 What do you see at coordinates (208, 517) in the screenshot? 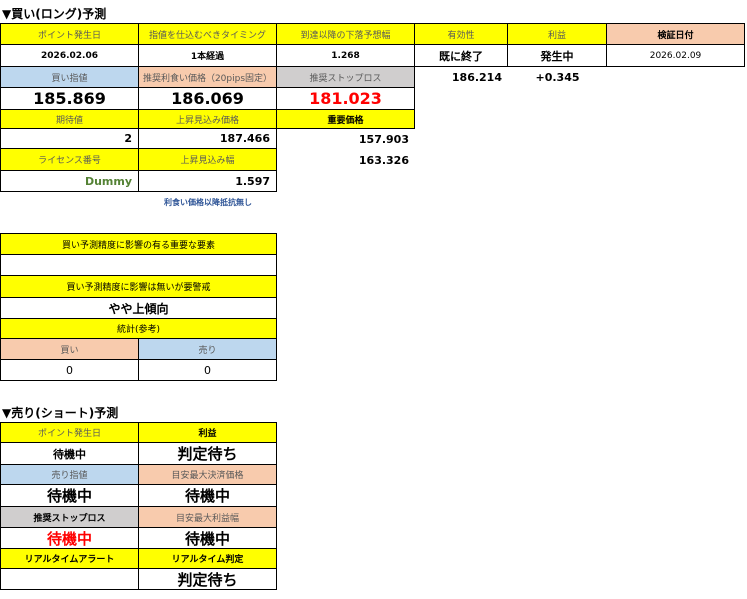
I see `max-profit-header: 目安最大利益幅` at bounding box center [208, 517].